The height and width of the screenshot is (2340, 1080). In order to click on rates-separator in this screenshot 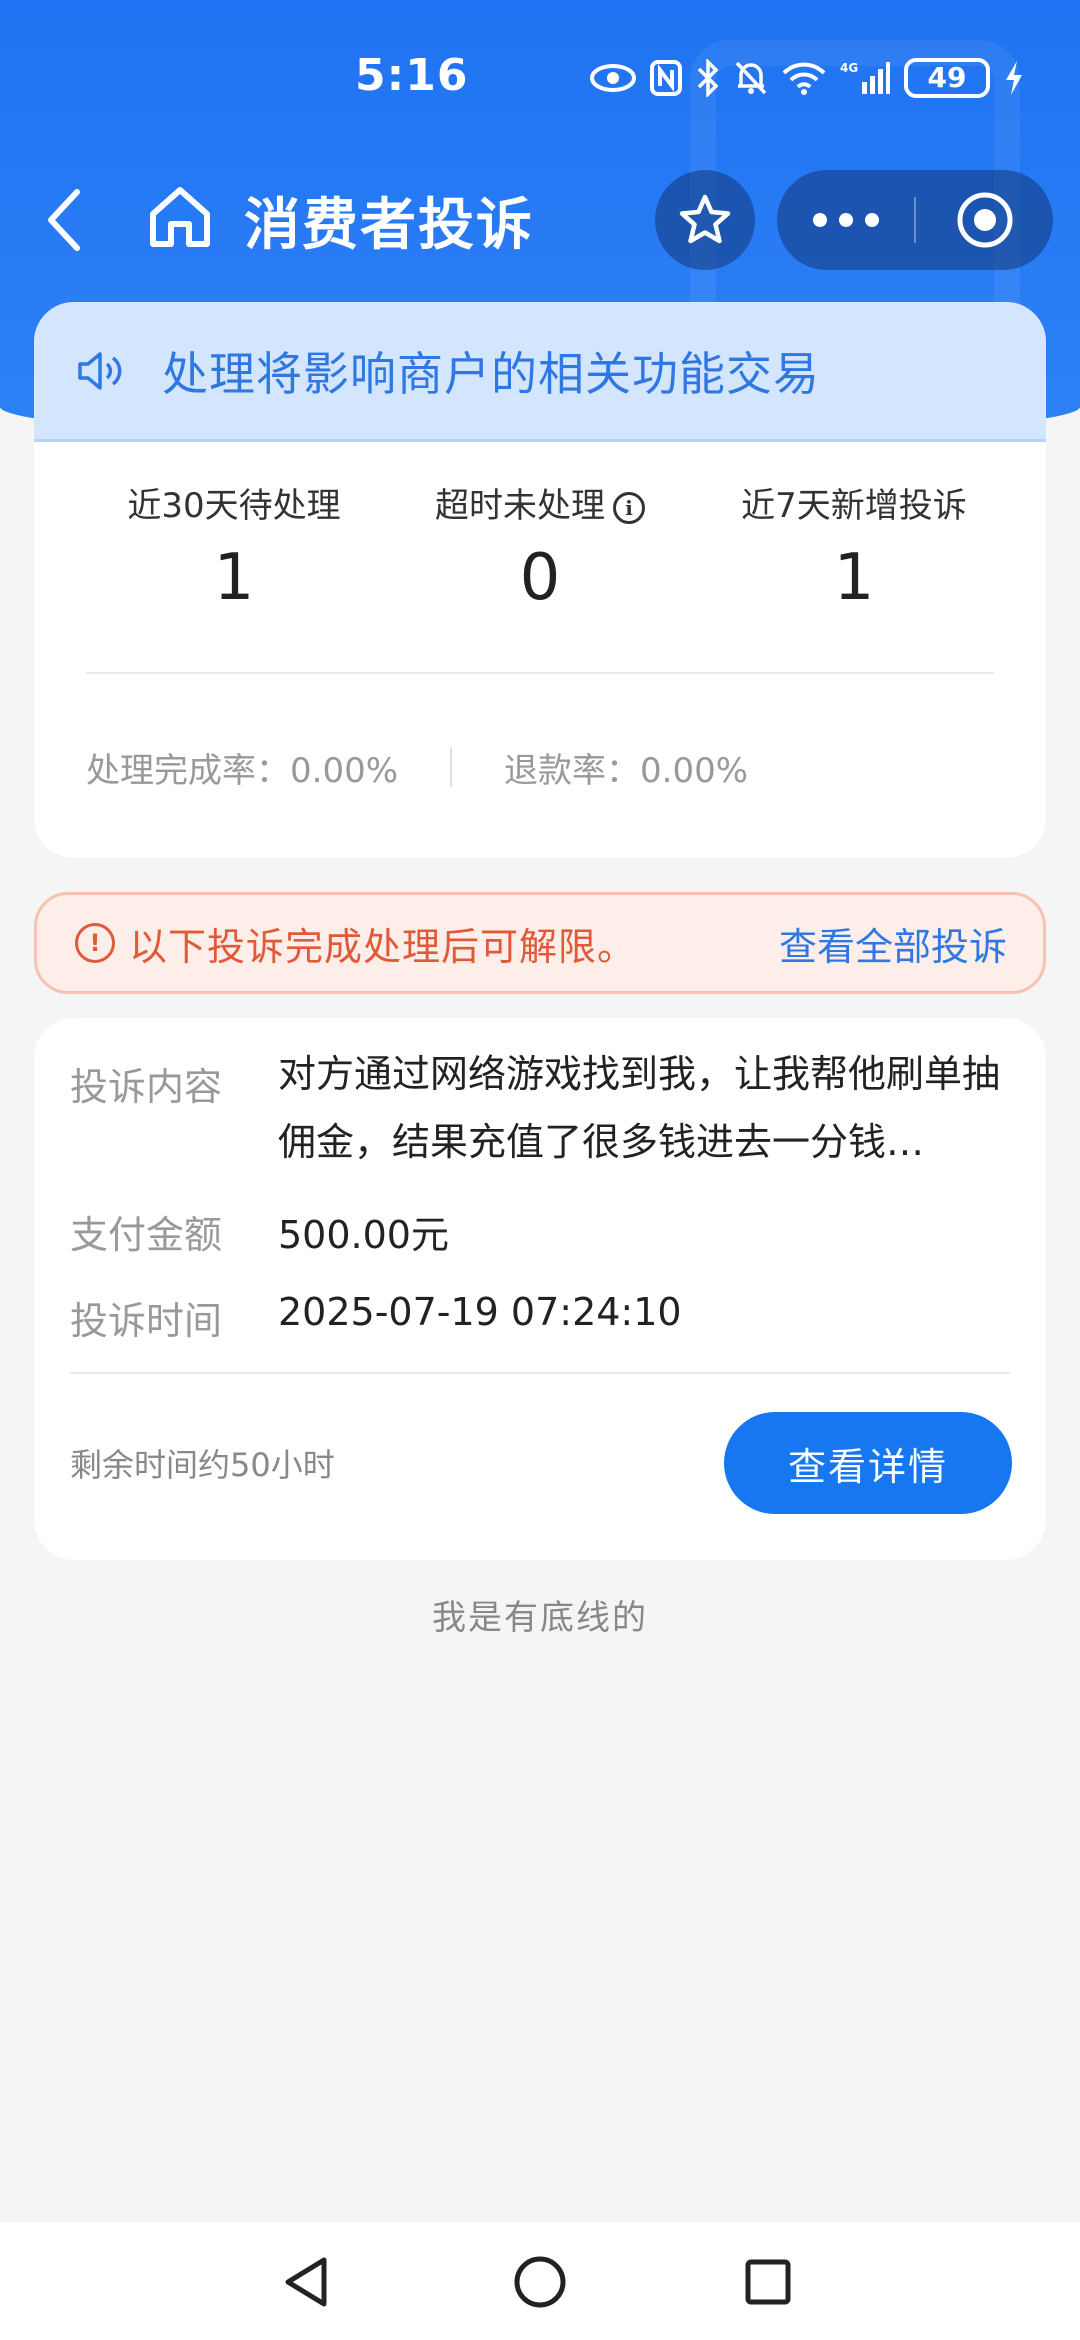, I will do `click(451, 767)`.